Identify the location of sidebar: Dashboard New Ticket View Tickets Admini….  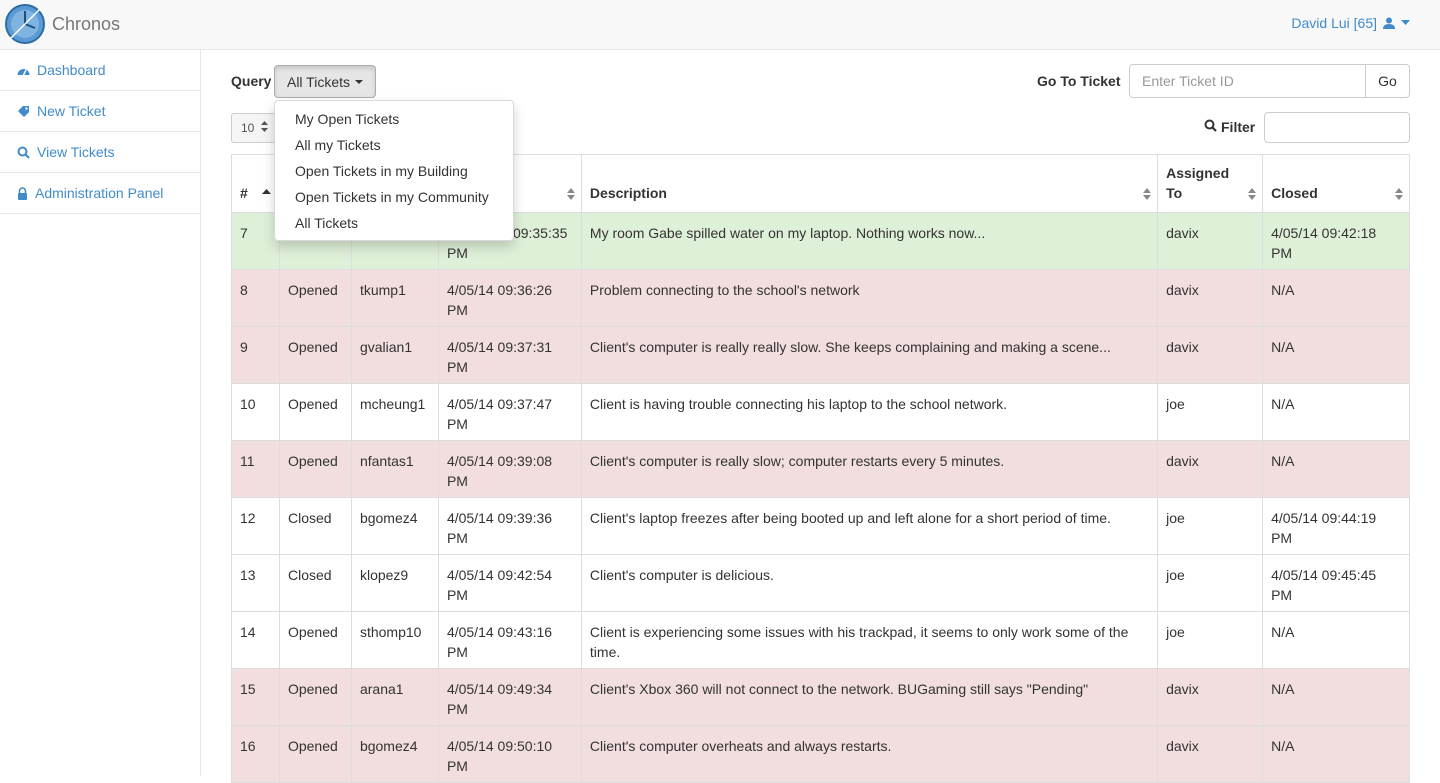
(100, 413).